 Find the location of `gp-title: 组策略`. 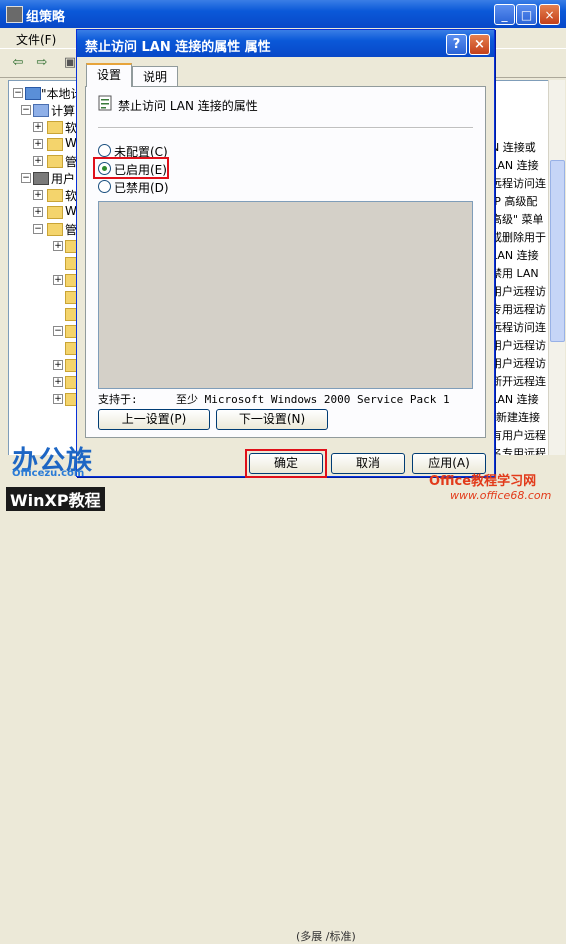

gp-title: 组策略 is located at coordinates (46, 17).